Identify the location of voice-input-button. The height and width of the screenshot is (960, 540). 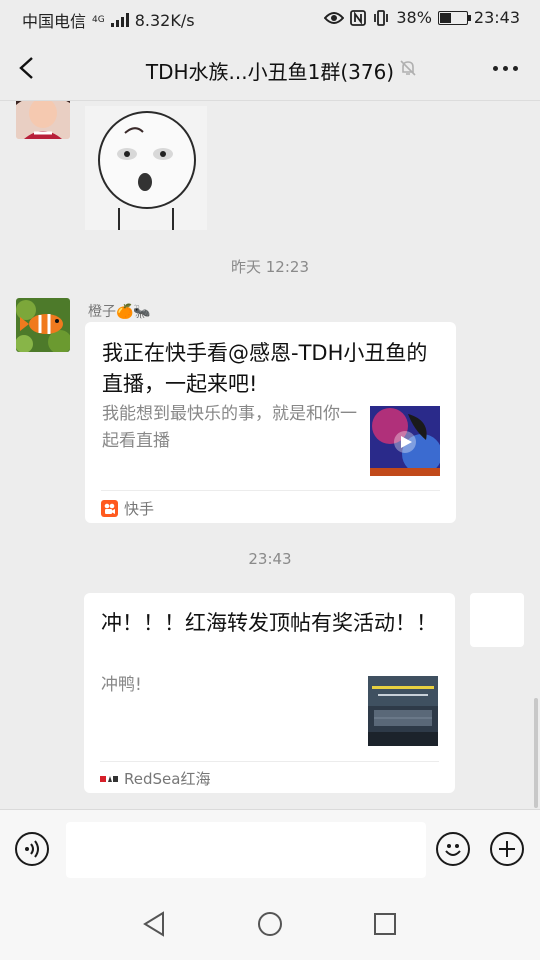
(32, 849).